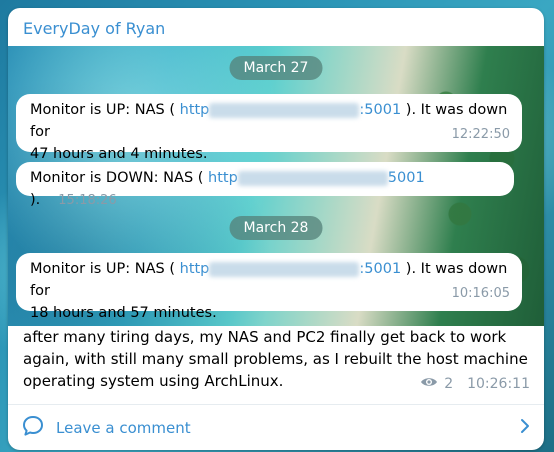 This screenshot has width=554, height=452. Describe the element at coordinates (123, 427) in the screenshot. I see `leave-comment-label: Leave a comment` at that location.